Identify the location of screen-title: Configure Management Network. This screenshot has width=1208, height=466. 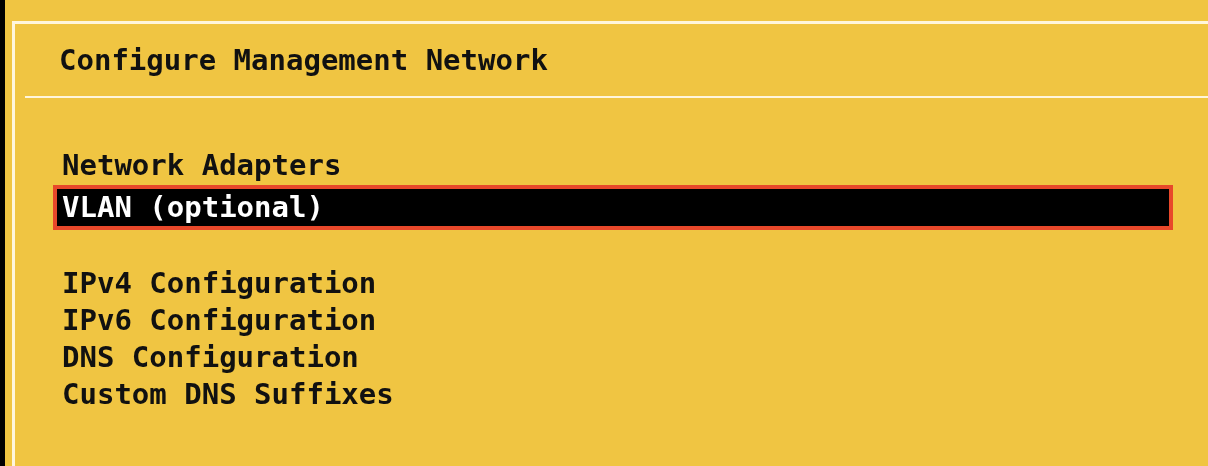
(303, 60).